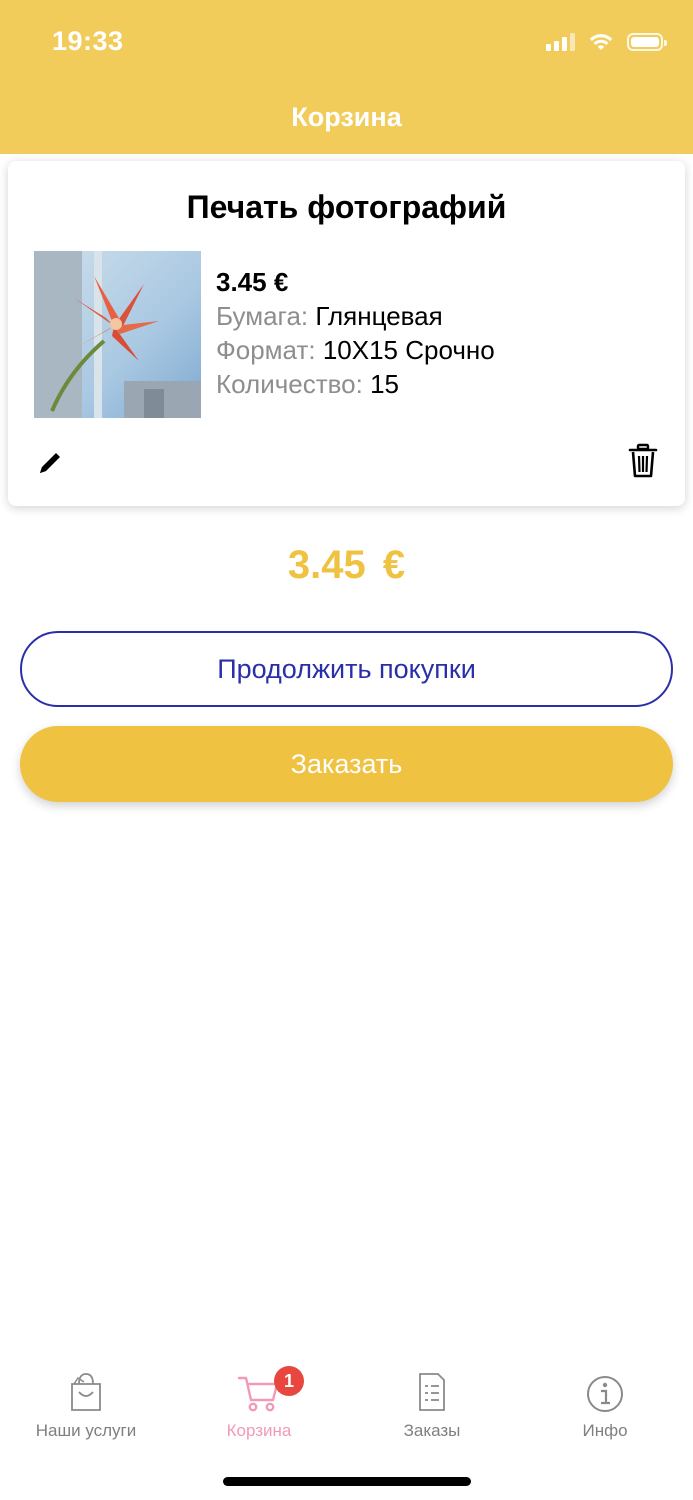 The height and width of the screenshot is (1500, 693). I want to click on shopping-bag-icon, so click(86, 1392).